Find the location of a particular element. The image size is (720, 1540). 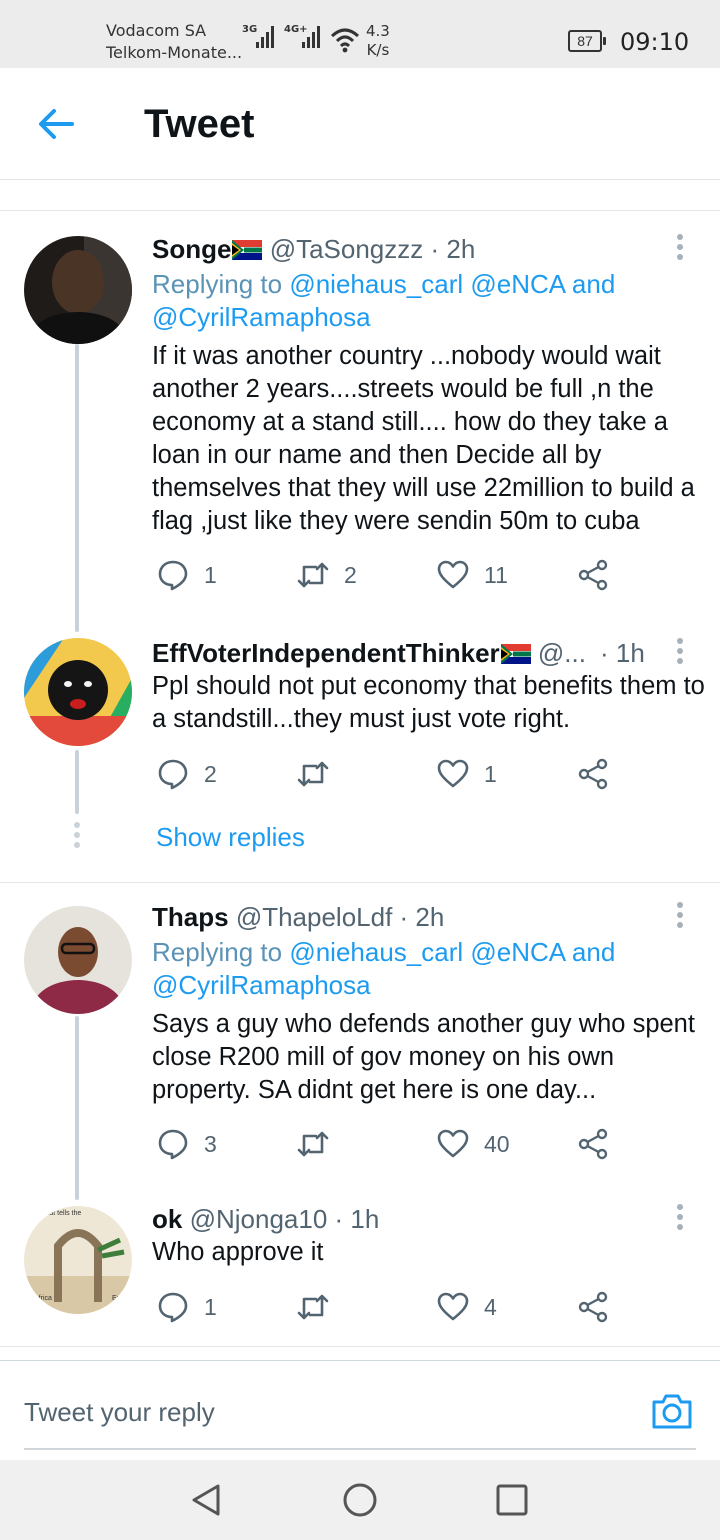

camera-icon is located at coordinates (672, 1411).